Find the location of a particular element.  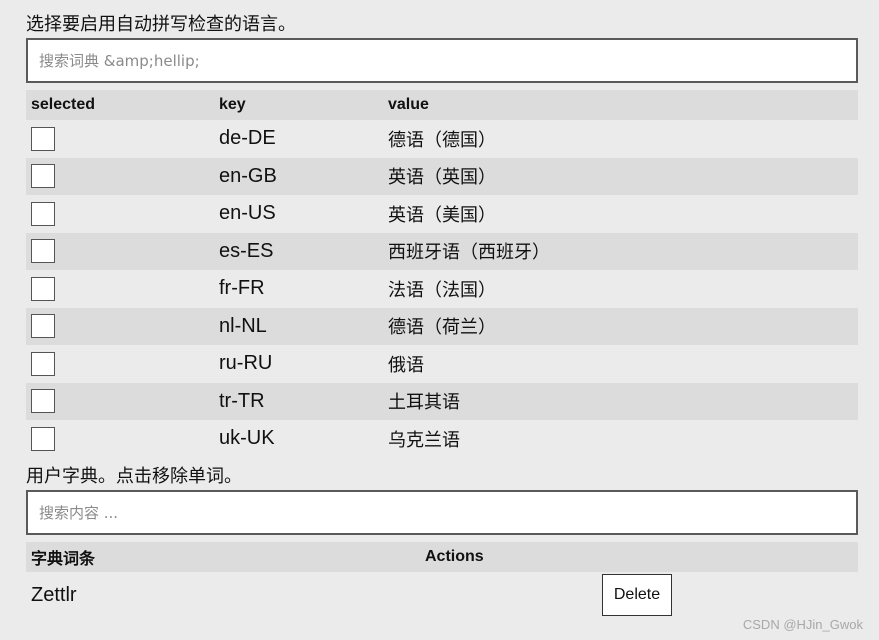

table-row: fr-FR 法语（法国） is located at coordinates (442, 289).